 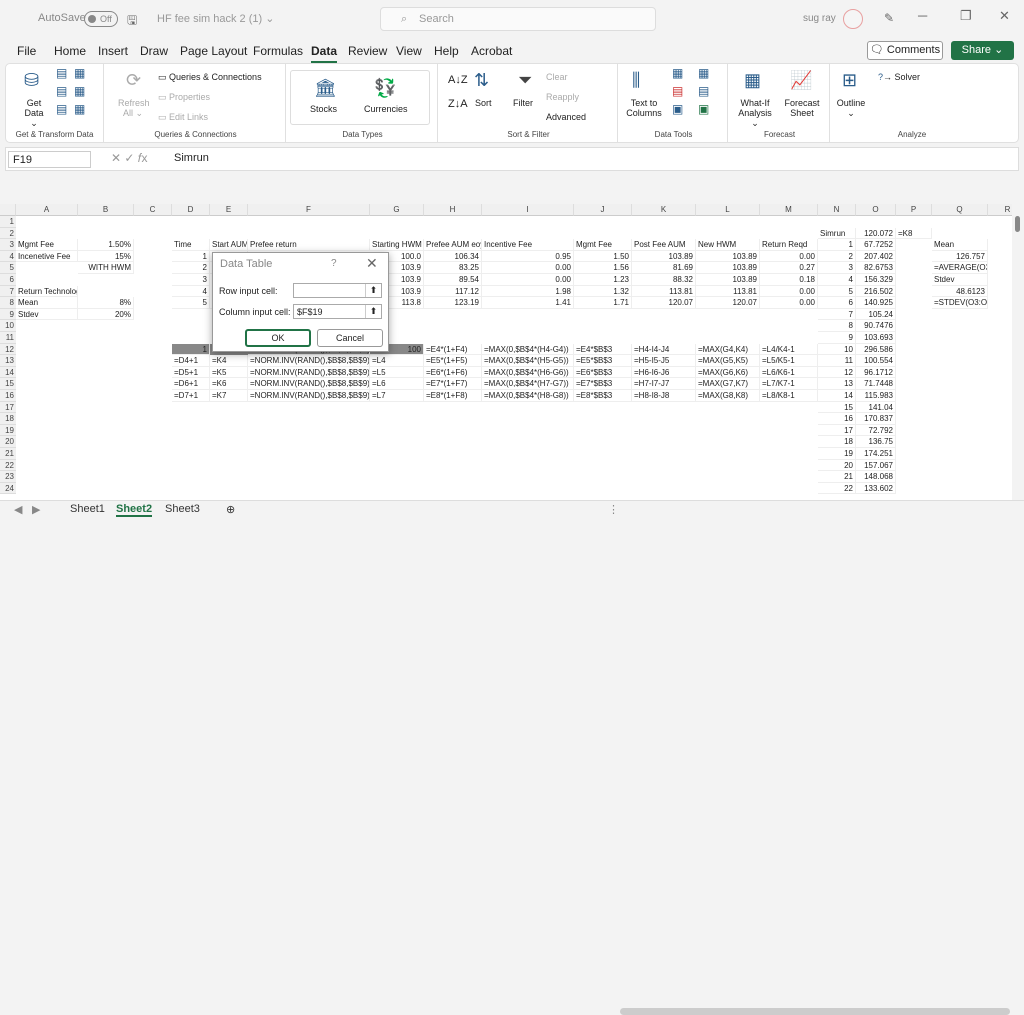 What do you see at coordinates (876, 210) in the screenshot?
I see `column-header: O` at bounding box center [876, 210].